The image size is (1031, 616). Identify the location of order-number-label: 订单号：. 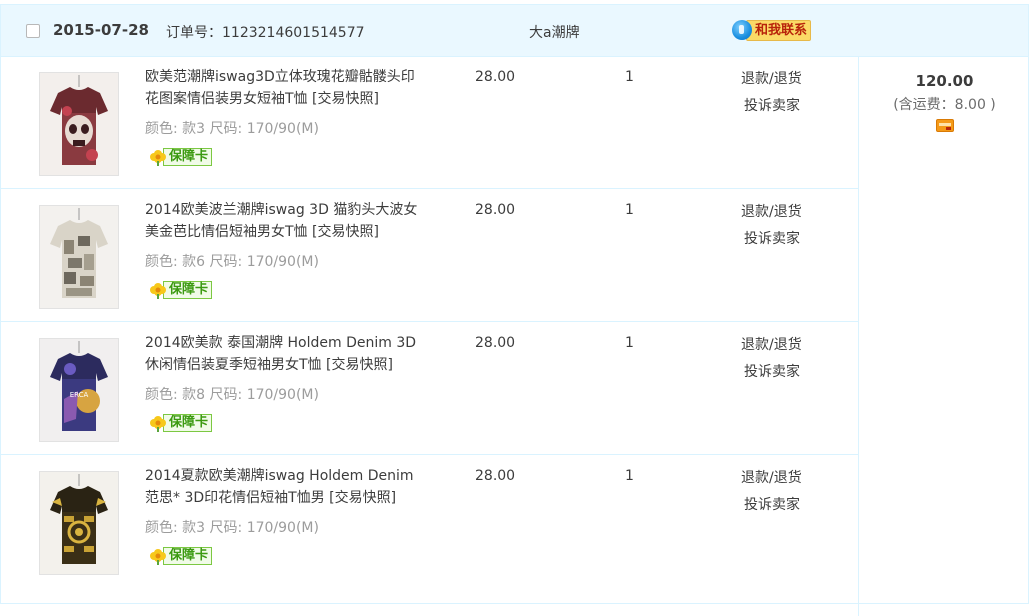
(194, 33).